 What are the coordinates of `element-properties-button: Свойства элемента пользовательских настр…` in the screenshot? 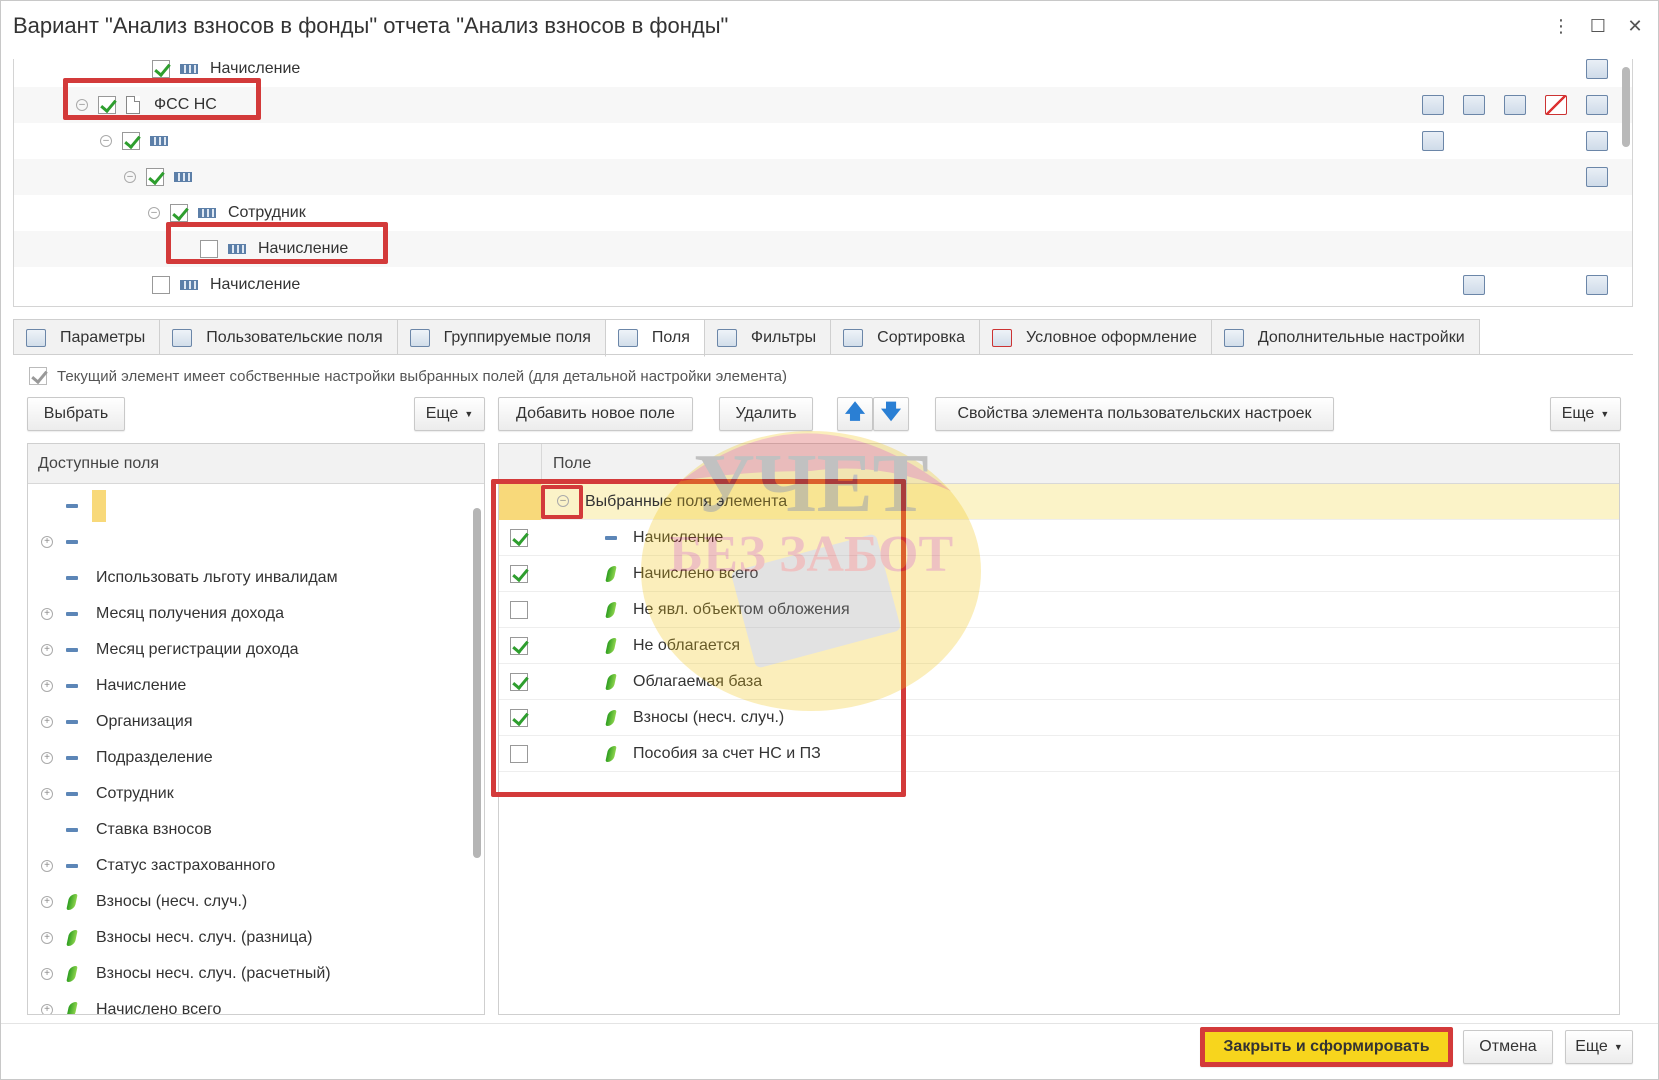 It's located at (1134, 414).